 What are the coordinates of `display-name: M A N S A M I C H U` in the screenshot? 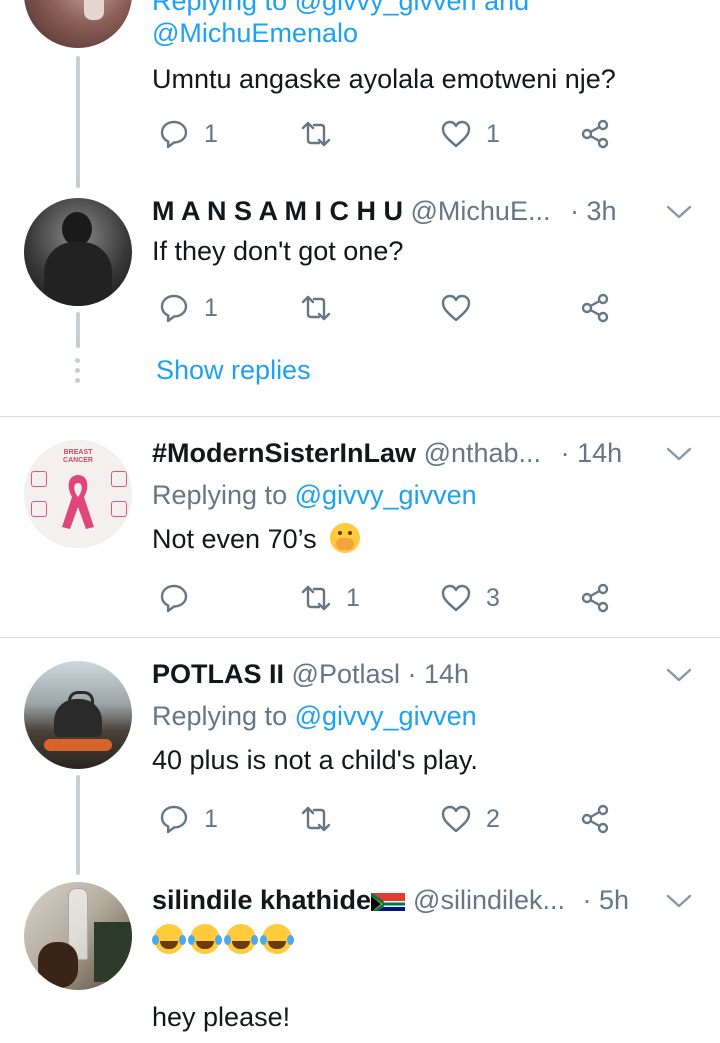 It's located at (277, 211).